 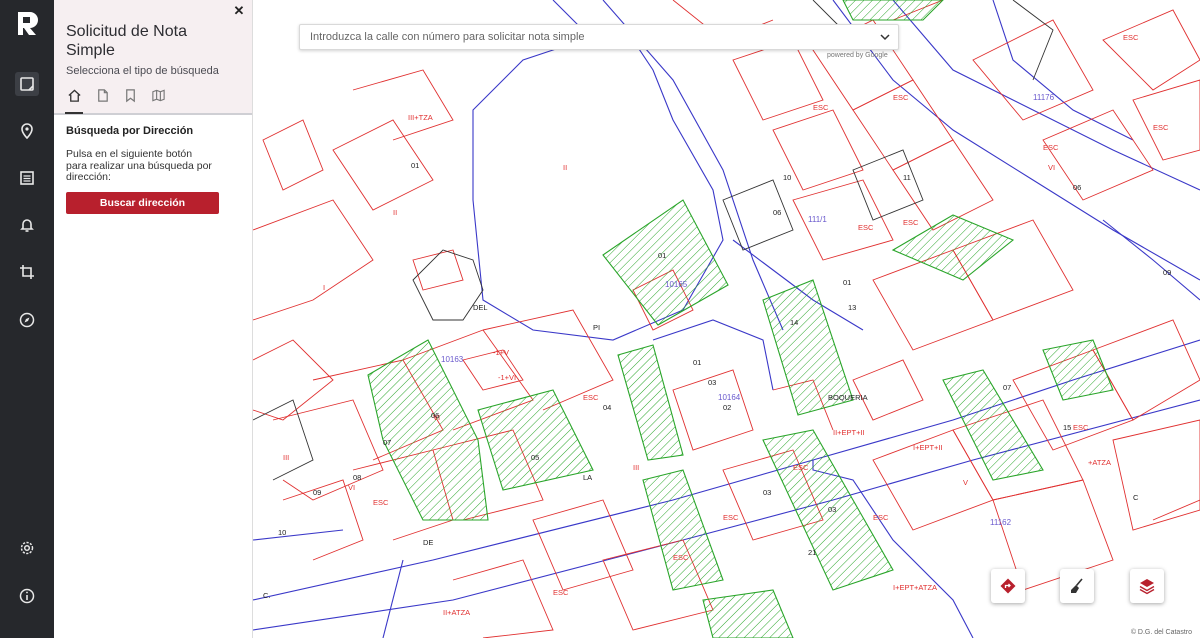 I want to click on svg-text: III+TZA, so click(x=420, y=117).